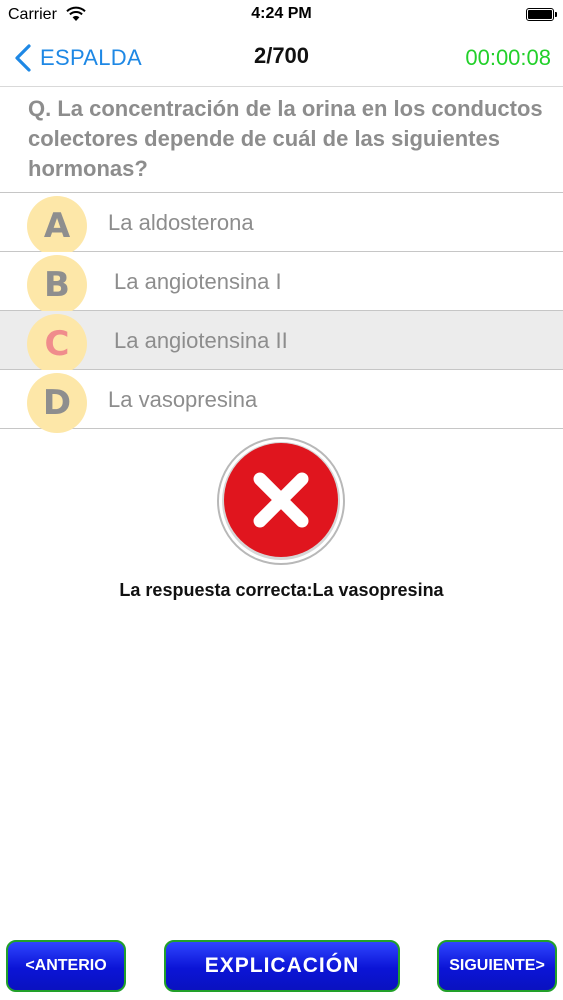  Describe the element at coordinates (66, 966) in the screenshot. I see `previous-button: <ANTERIO` at that location.